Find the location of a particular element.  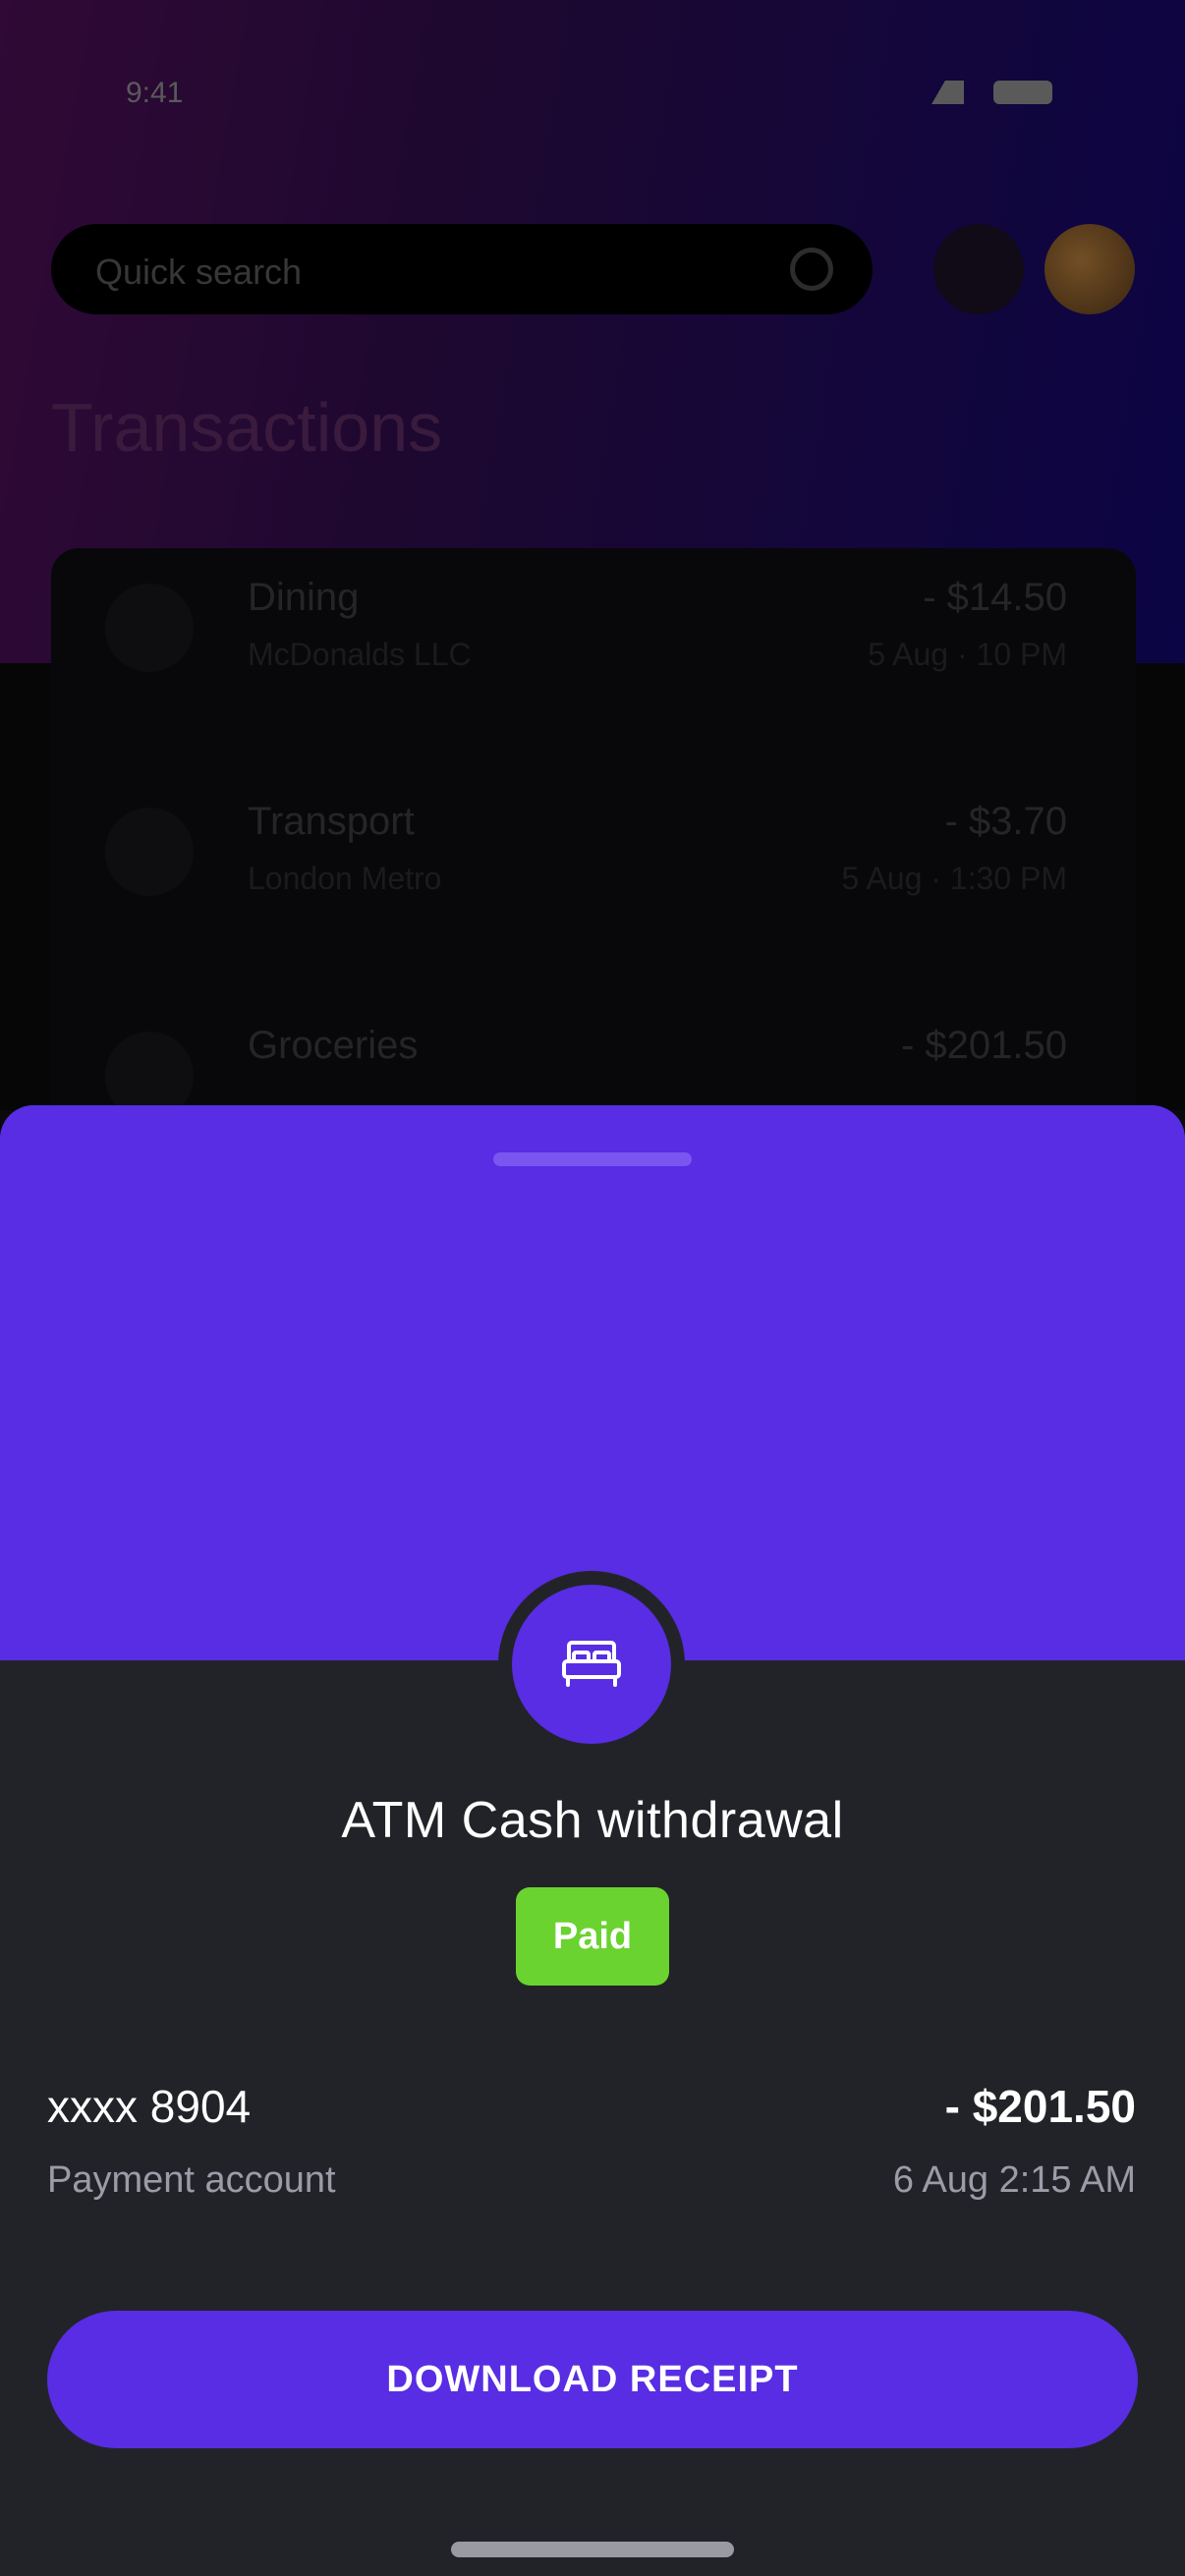

bed-icon is located at coordinates (592, 1664).